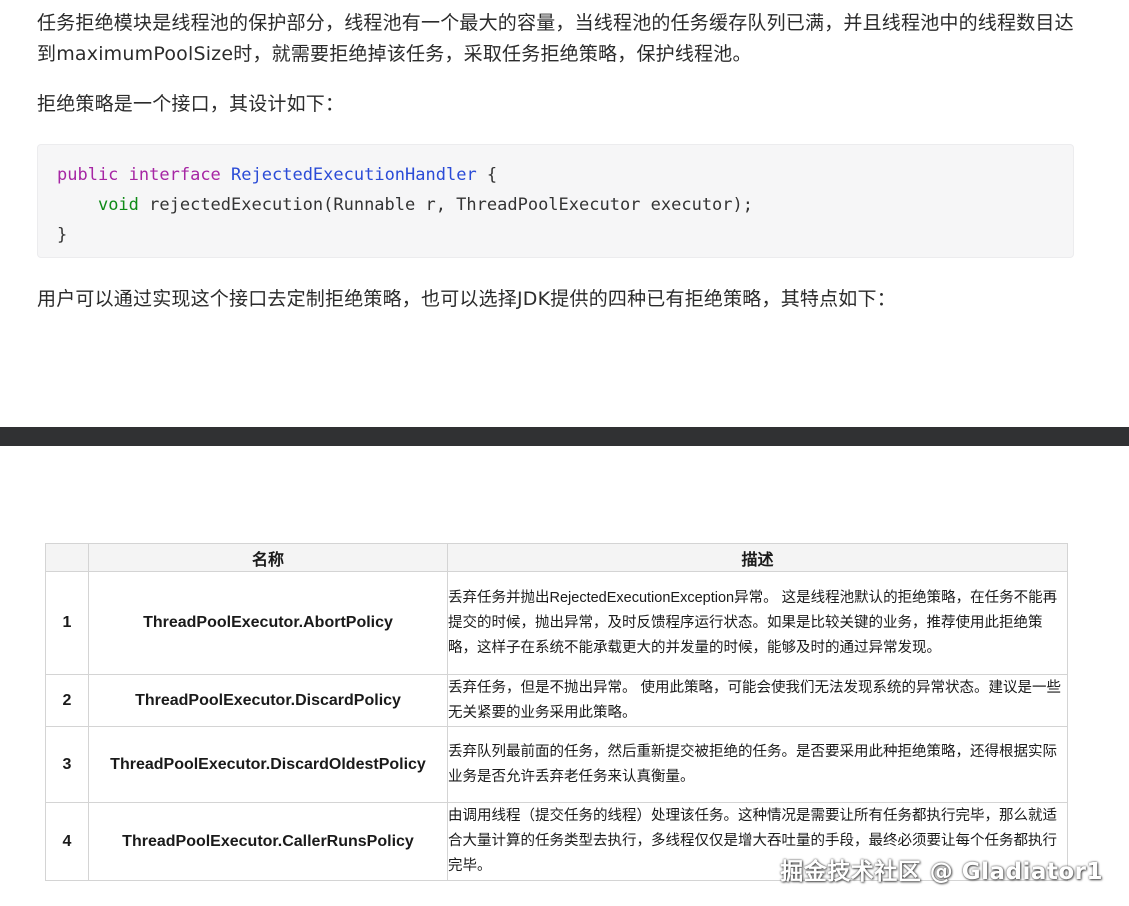  Describe the element at coordinates (564, 436) in the screenshot. I see `section-divider` at that location.